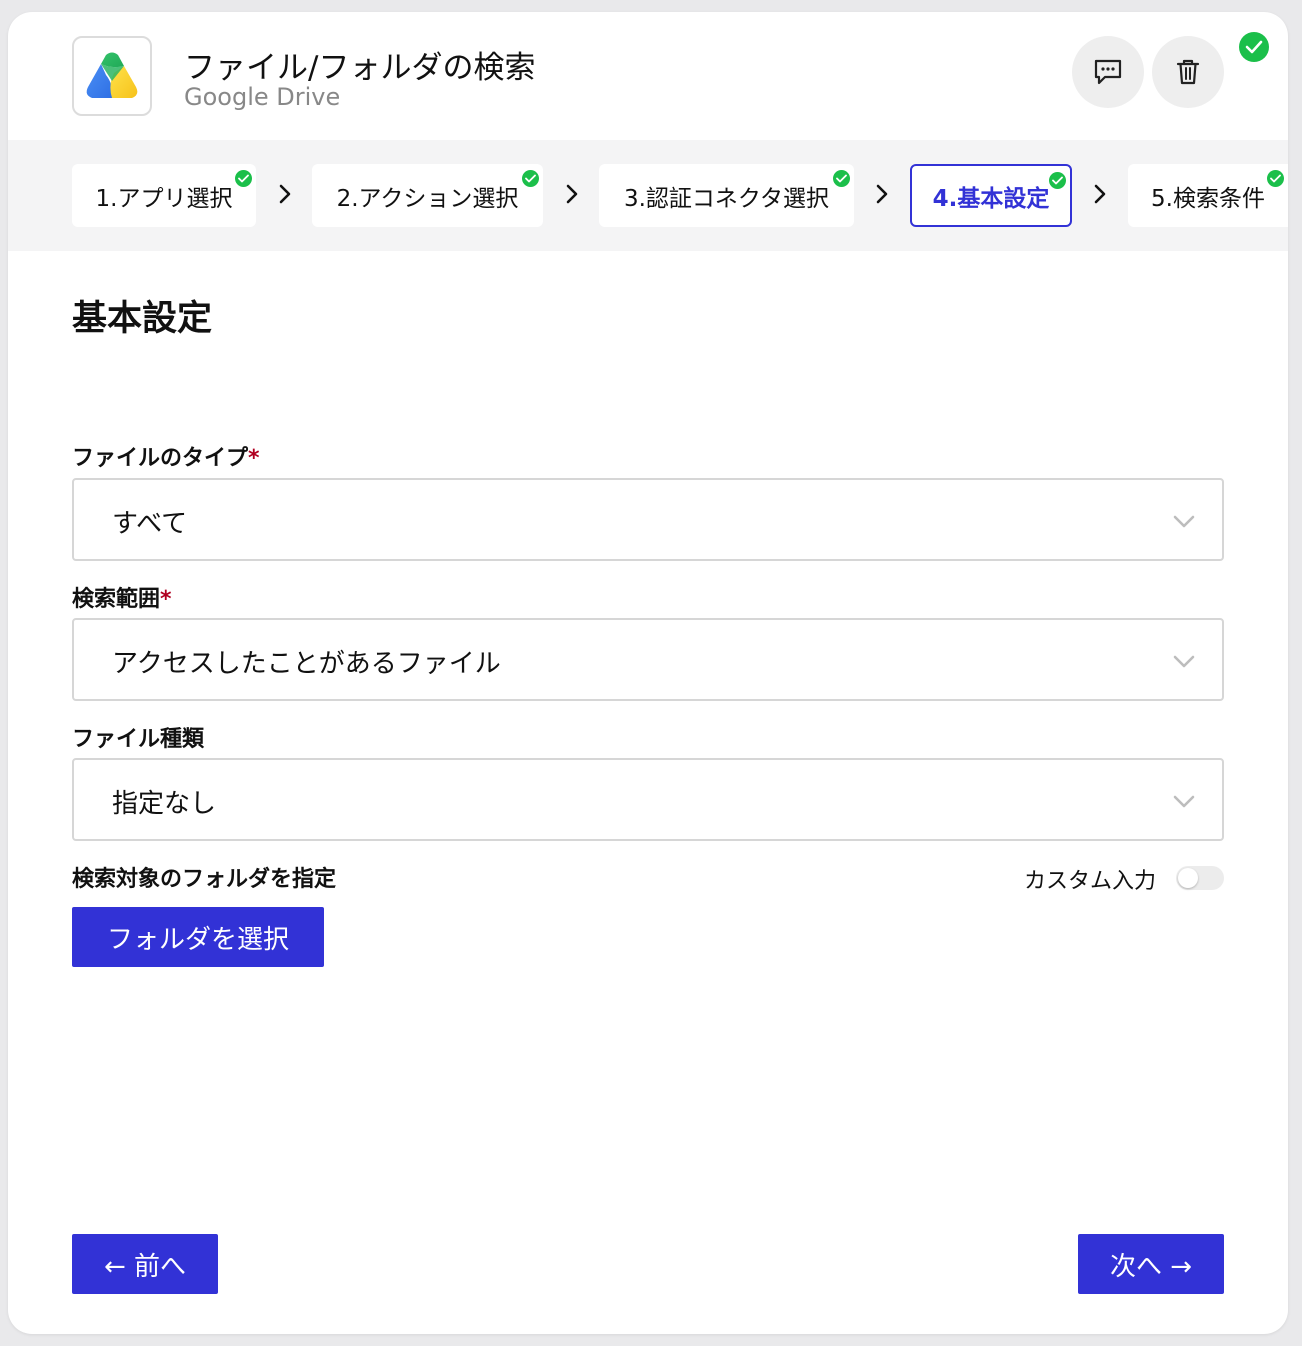  I want to click on panel-header: ファイル/フォルダの検索 Google Drive, so click(648, 76).